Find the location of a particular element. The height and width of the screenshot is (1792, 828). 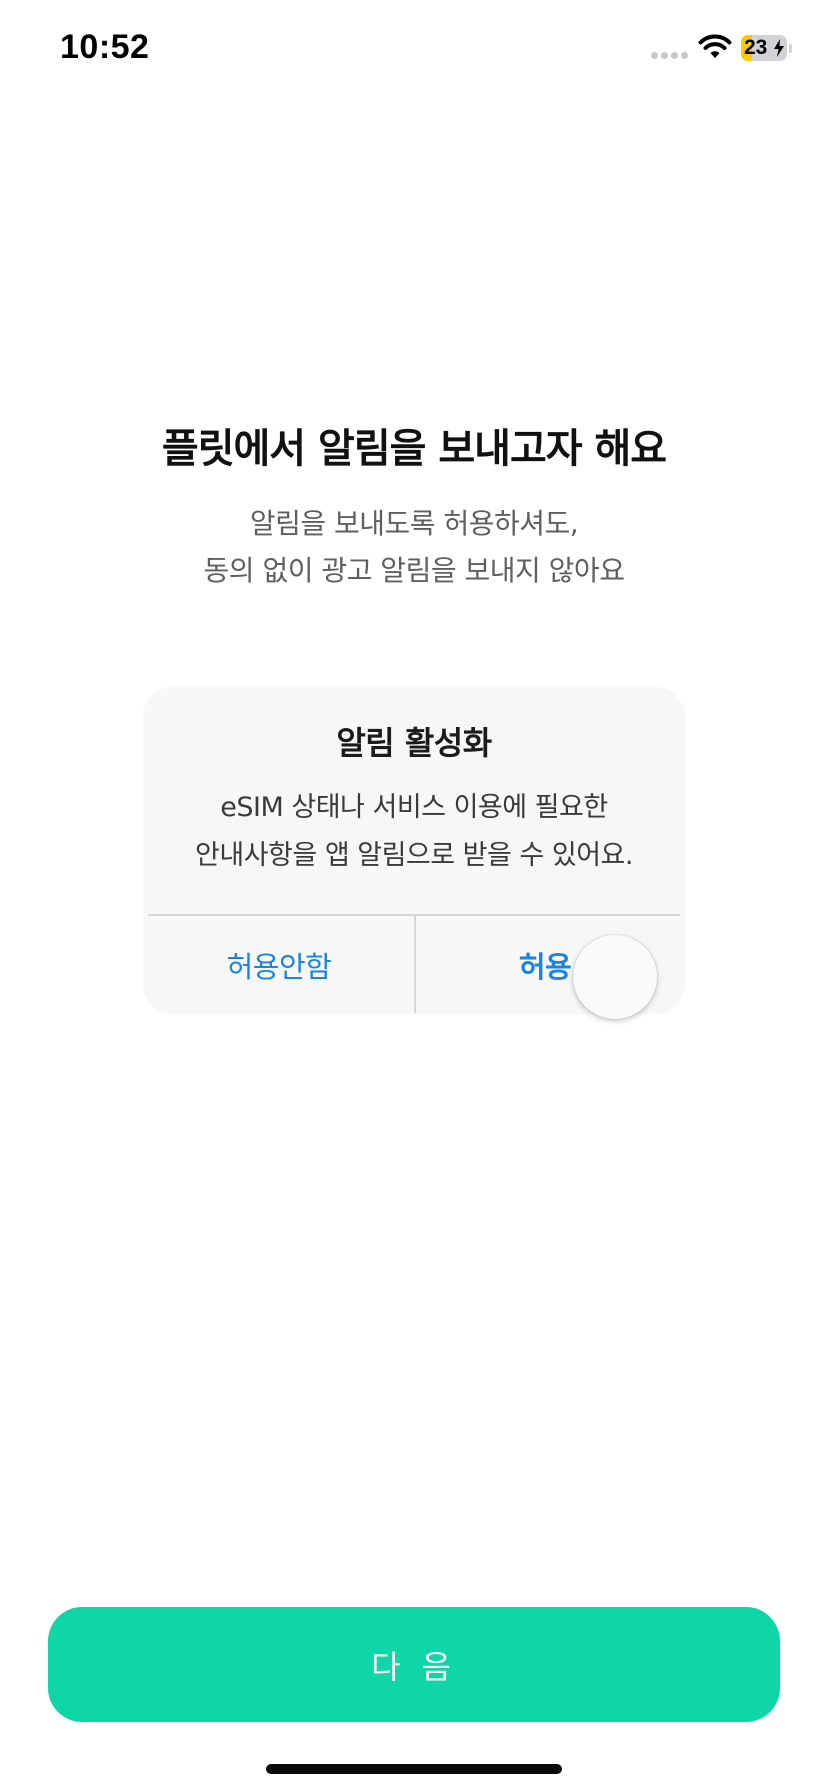

alert-message-line-1: eSIM 상태나 서비스 이용에 필요한 is located at coordinates (414, 807).